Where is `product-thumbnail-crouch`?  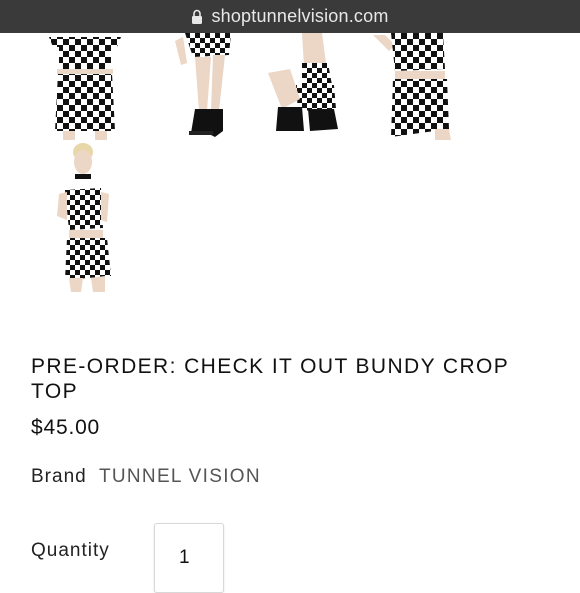
product-thumbnail-crouch is located at coordinates (304, 86).